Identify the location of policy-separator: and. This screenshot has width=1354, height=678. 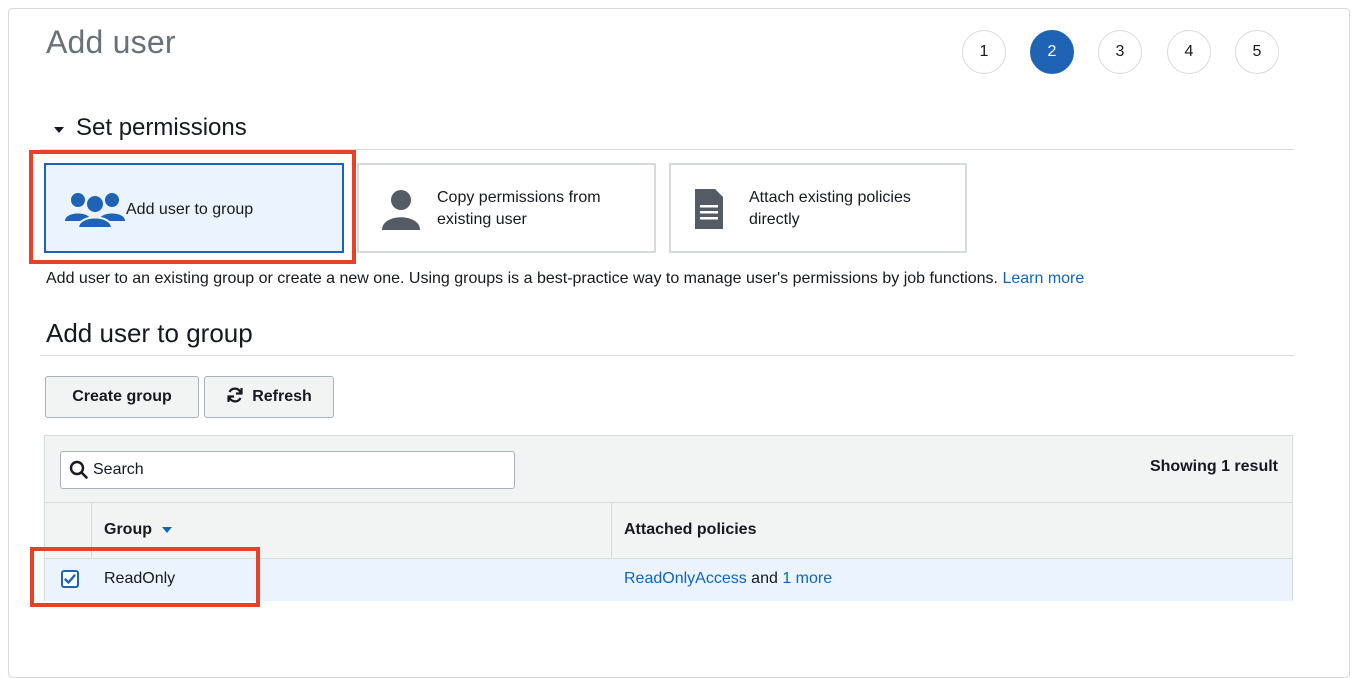
(764, 578).